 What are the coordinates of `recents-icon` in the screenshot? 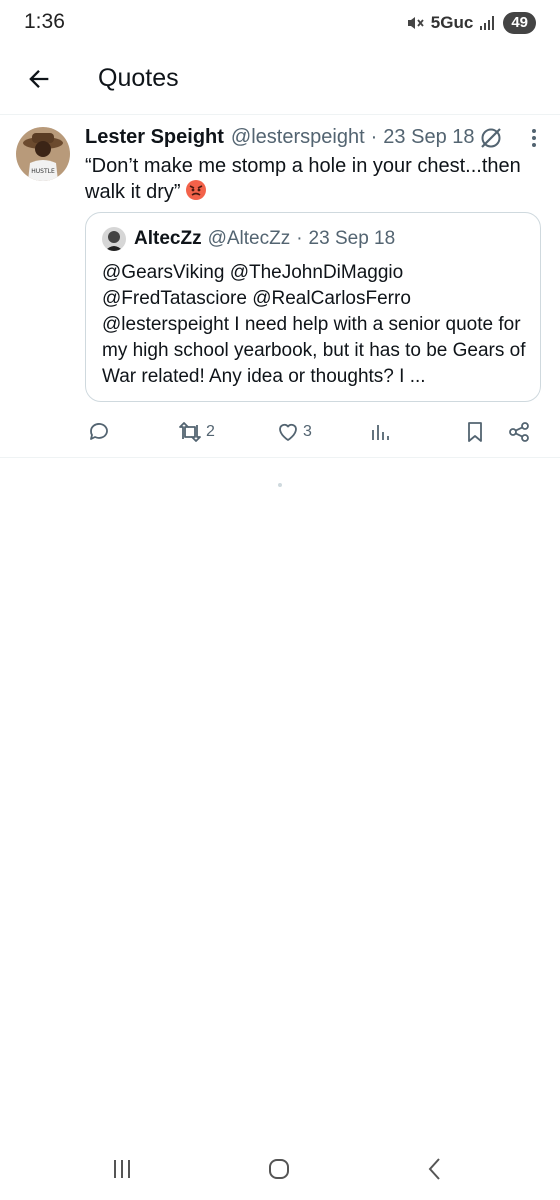 It's located at (122, 1169).